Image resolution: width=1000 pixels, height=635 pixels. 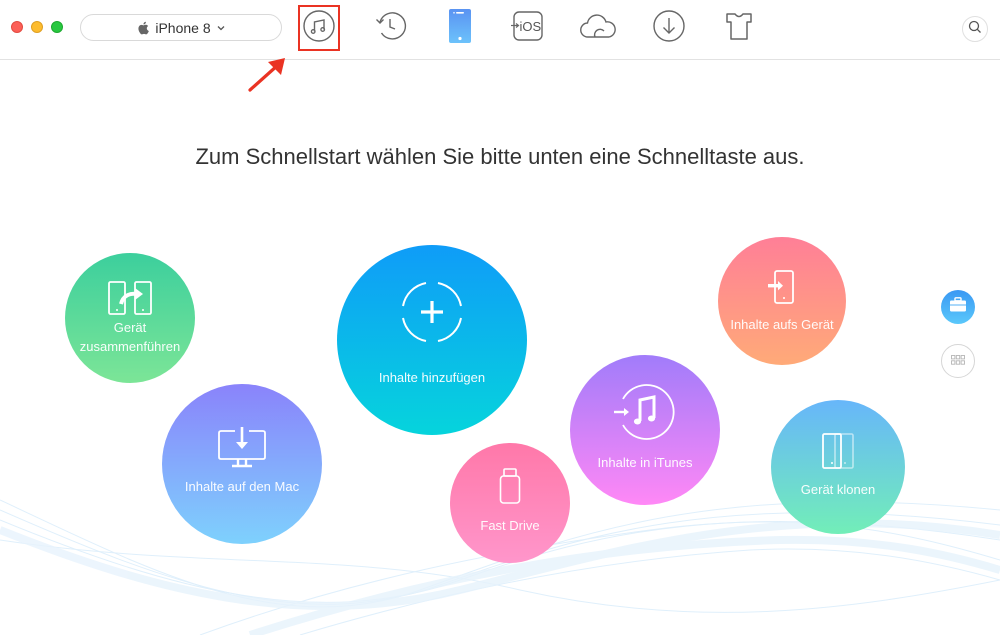 I want to click on to-itunes-button: Inhalte in iTunes, so click(x=645, y=430).